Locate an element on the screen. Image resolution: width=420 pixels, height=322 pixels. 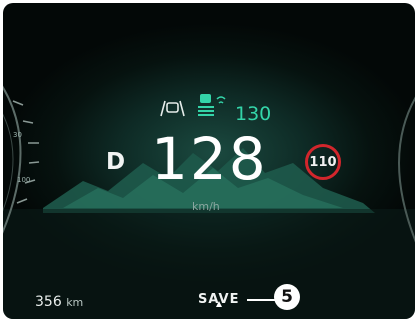
drive-mode-label: SAVE is located at coordinates (219, 299).